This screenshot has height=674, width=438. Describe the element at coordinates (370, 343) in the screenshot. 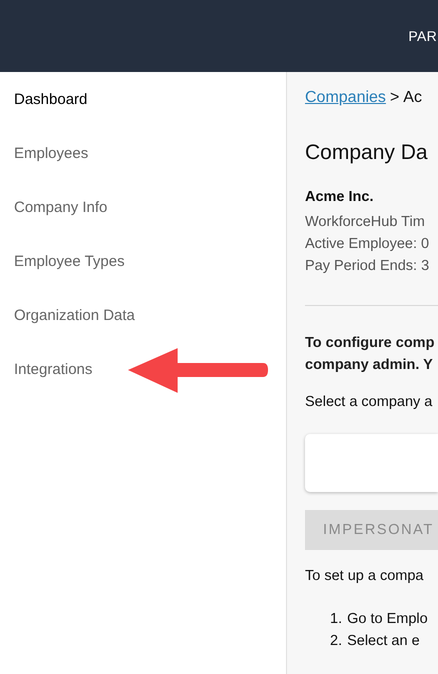

I see `instruction-text: To configure comp` at that location.